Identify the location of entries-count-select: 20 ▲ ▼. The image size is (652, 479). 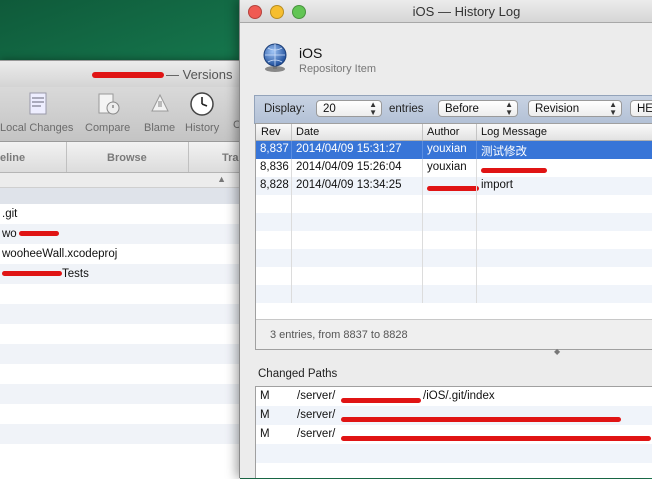
(349, 108).